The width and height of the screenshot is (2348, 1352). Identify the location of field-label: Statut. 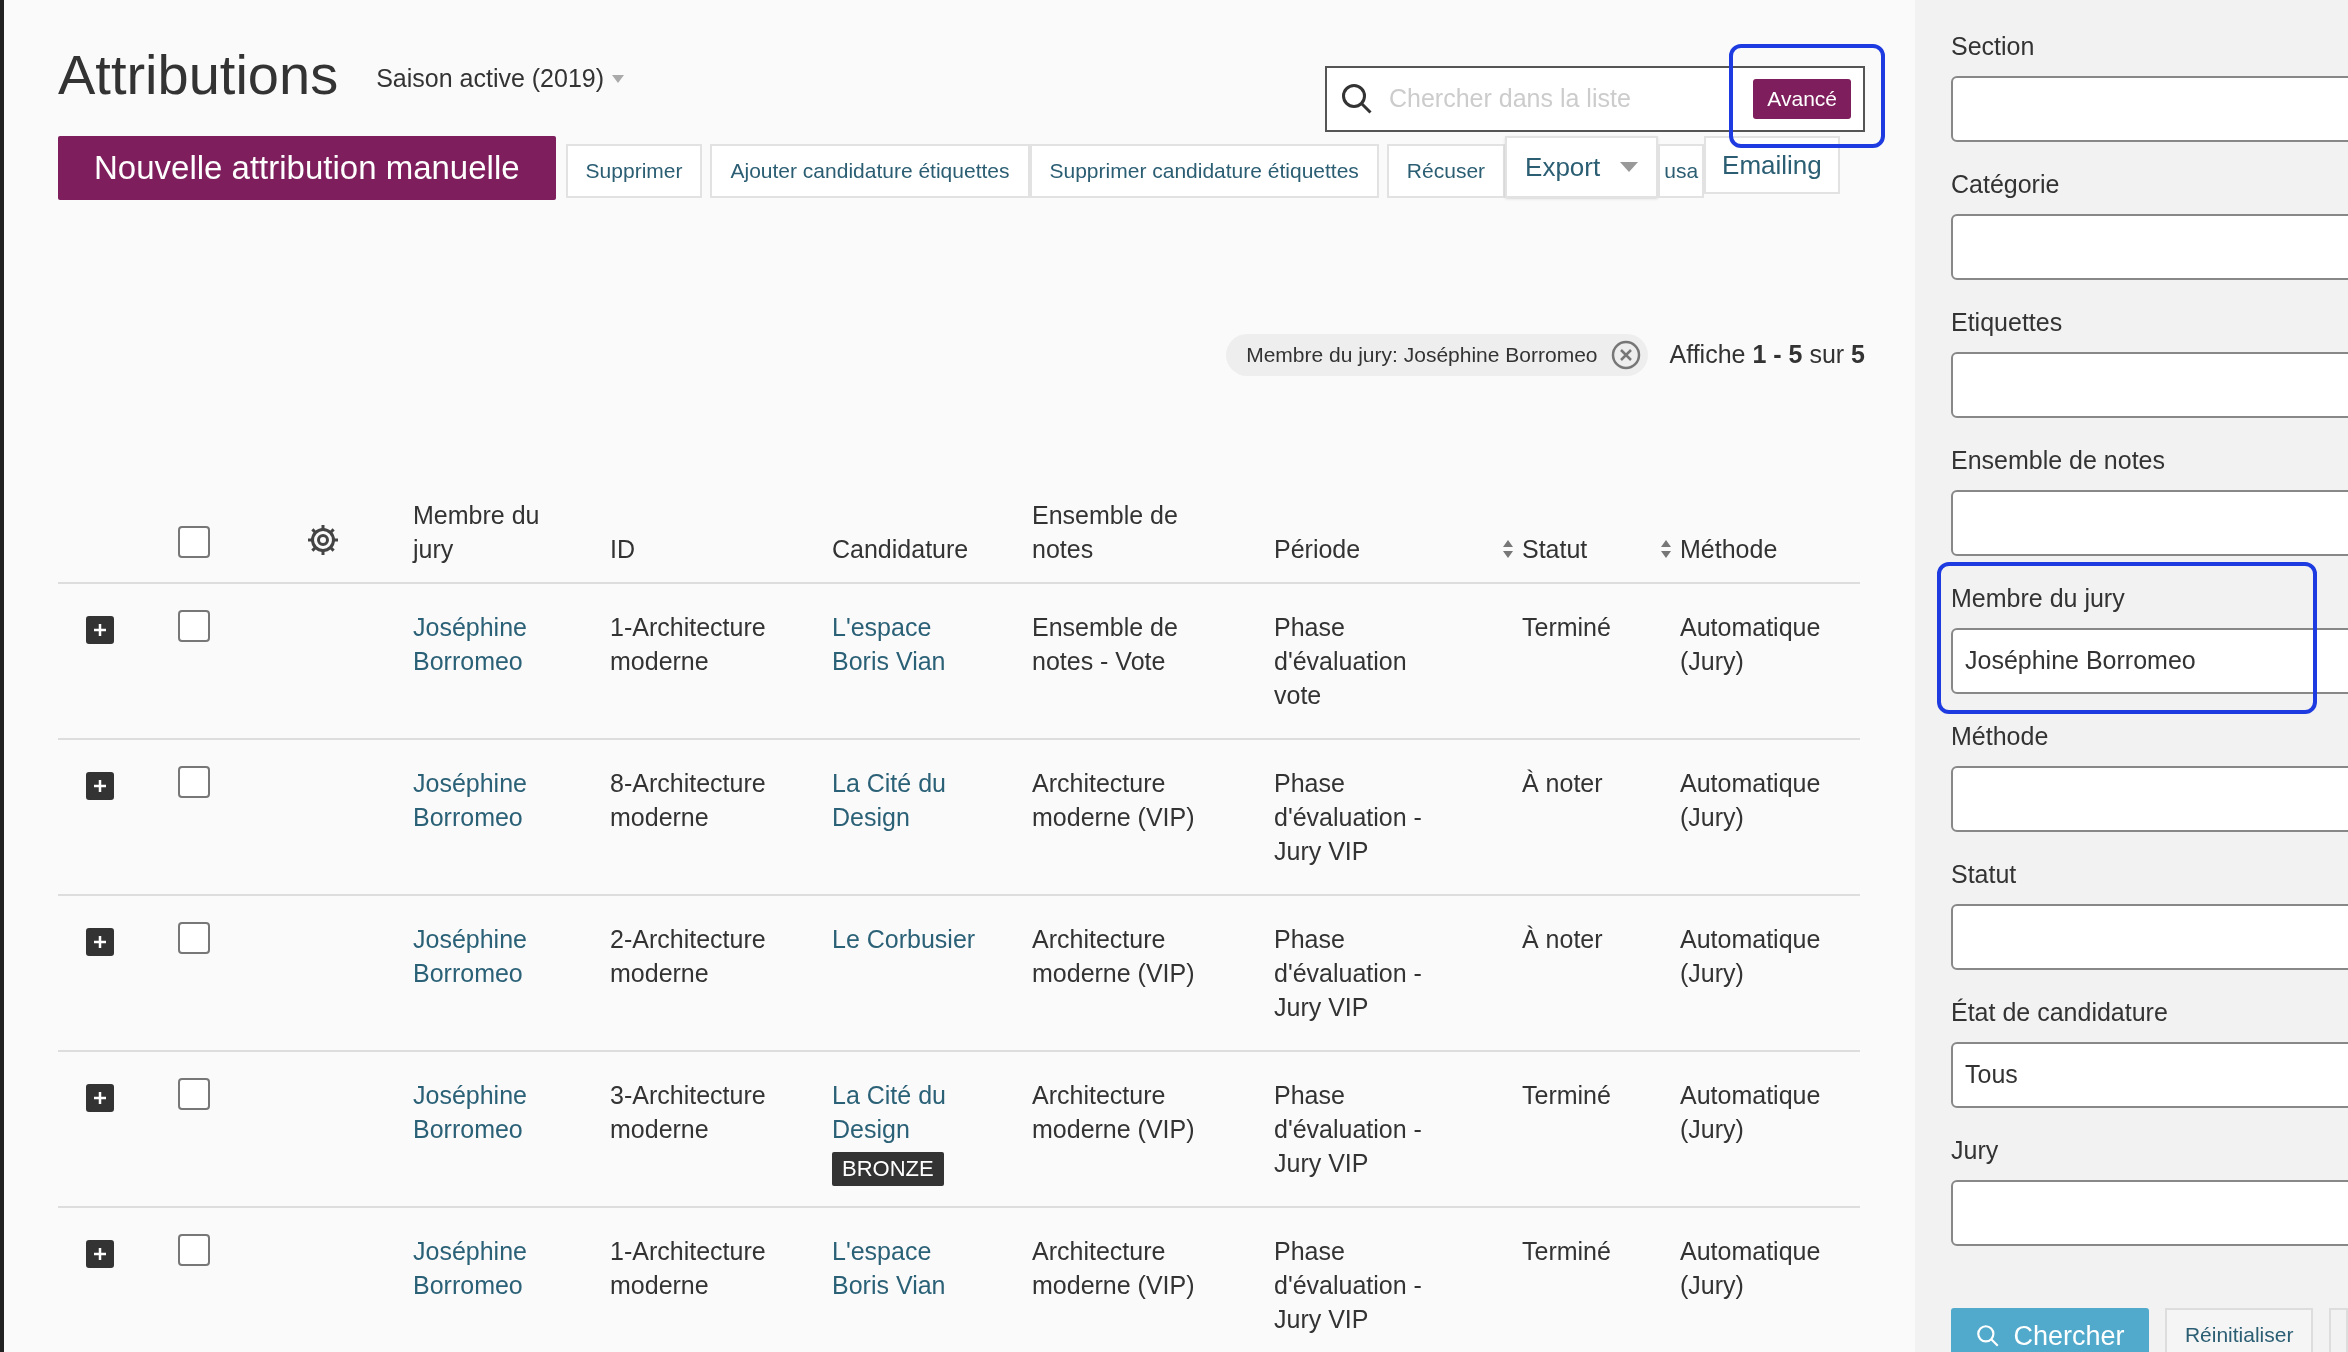
(1984, 874).